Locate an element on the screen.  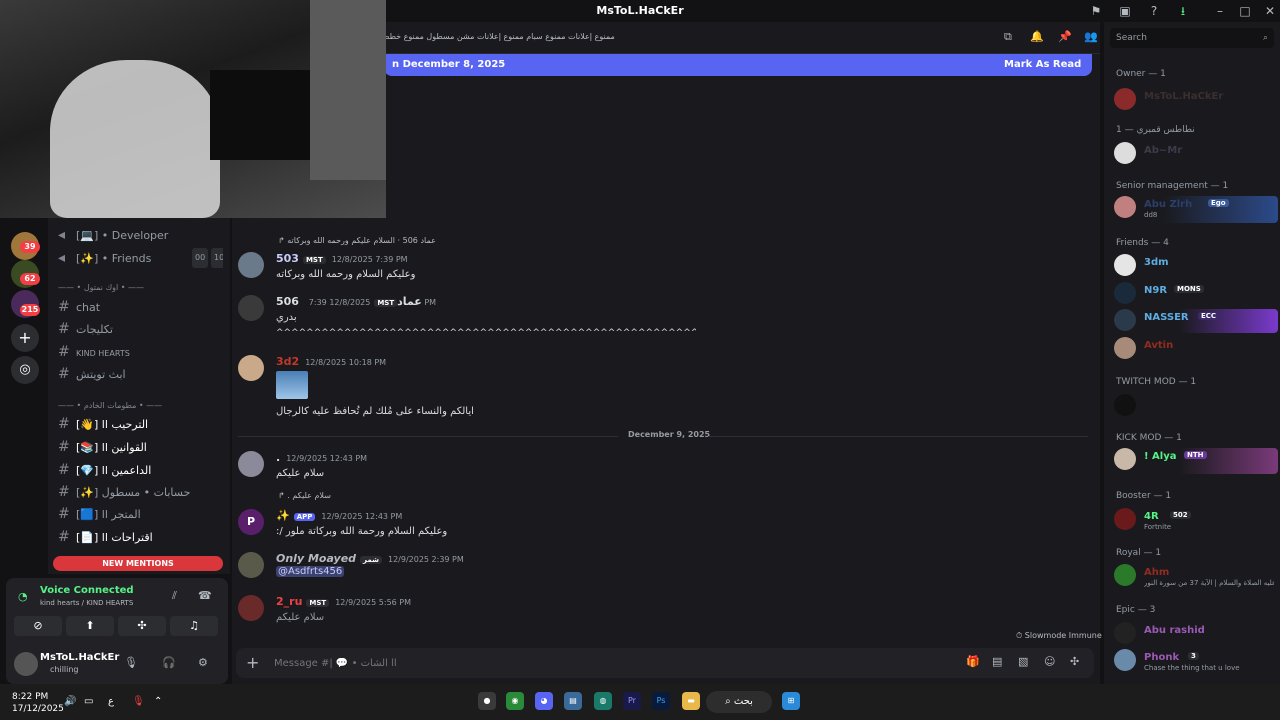
username: Only Moayed is located at coordinates (316, 558).